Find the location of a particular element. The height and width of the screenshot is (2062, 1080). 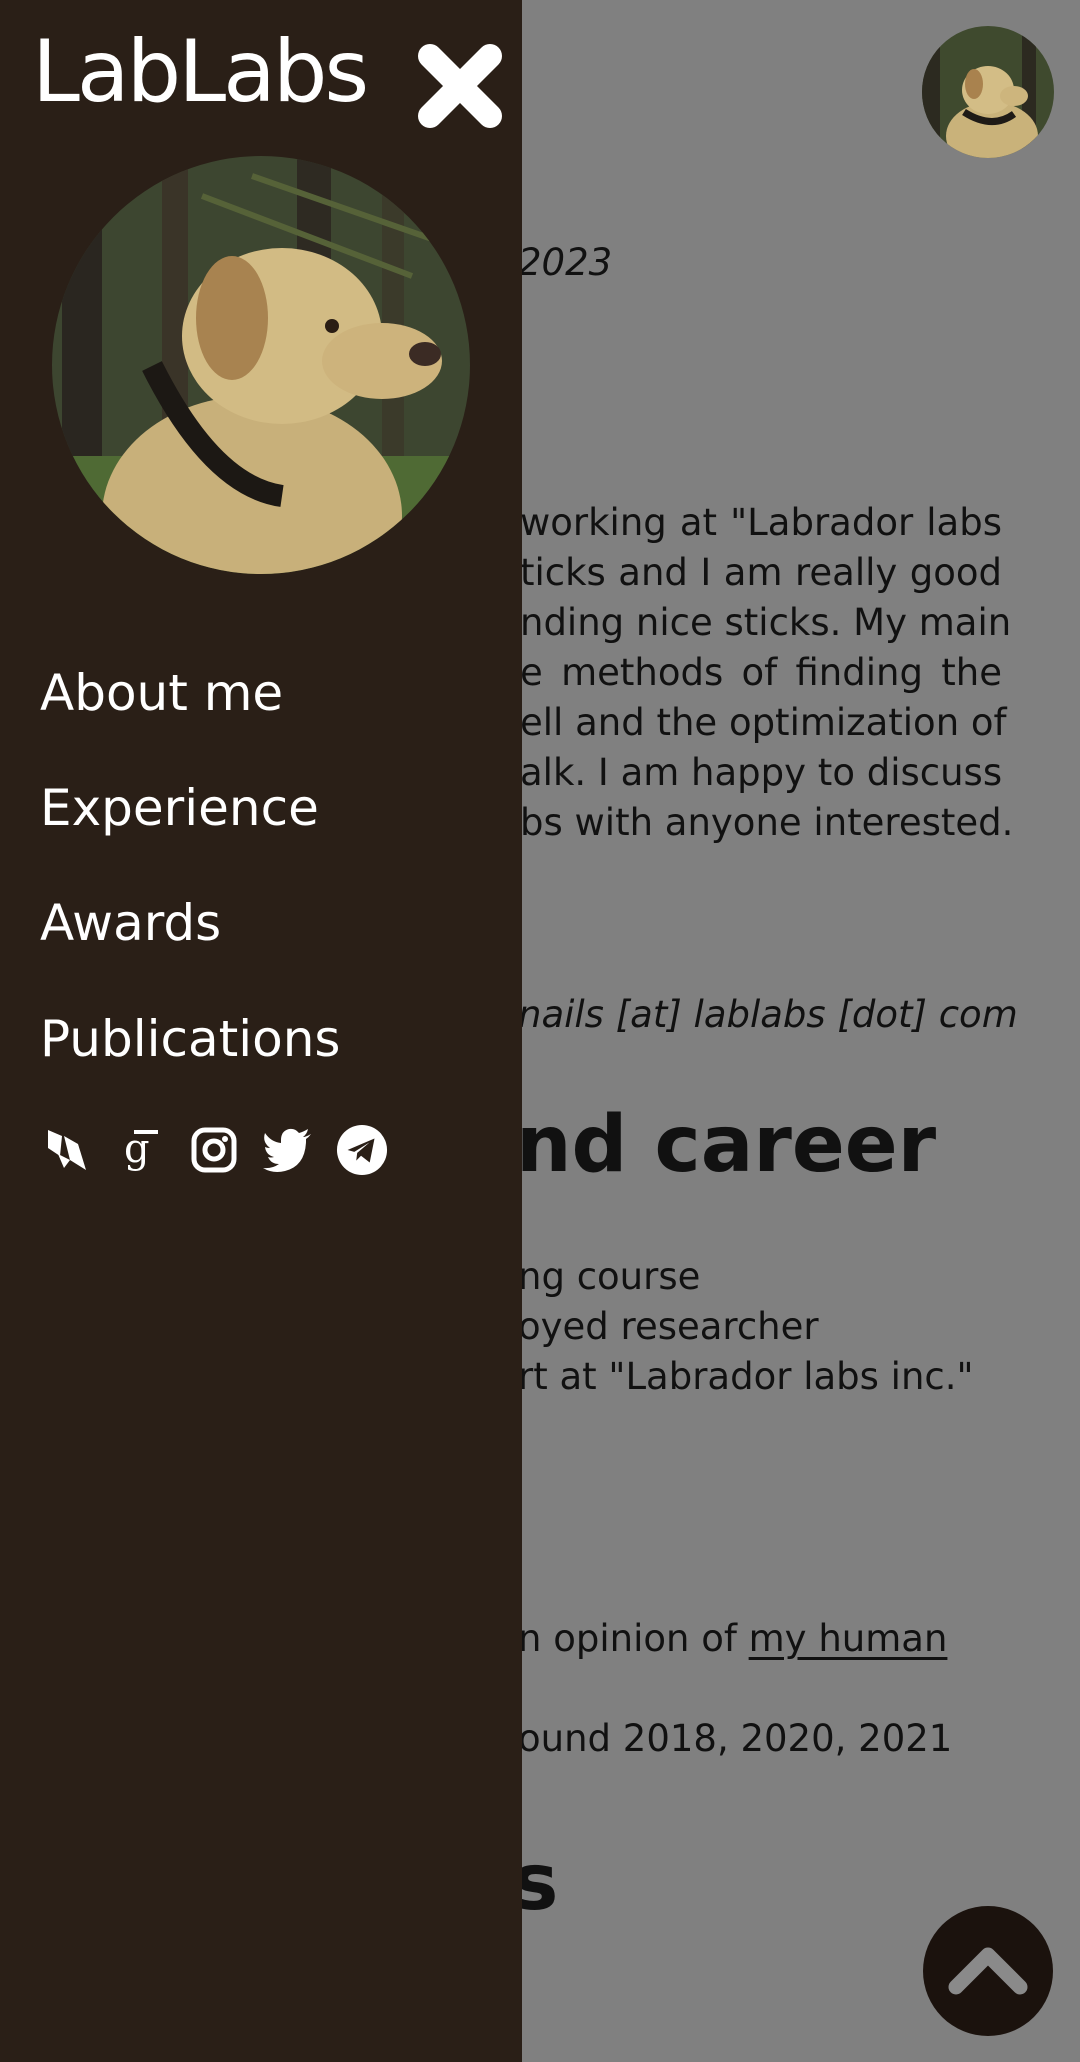

nav-publications: Publications is located at coordinates (190, 1039).